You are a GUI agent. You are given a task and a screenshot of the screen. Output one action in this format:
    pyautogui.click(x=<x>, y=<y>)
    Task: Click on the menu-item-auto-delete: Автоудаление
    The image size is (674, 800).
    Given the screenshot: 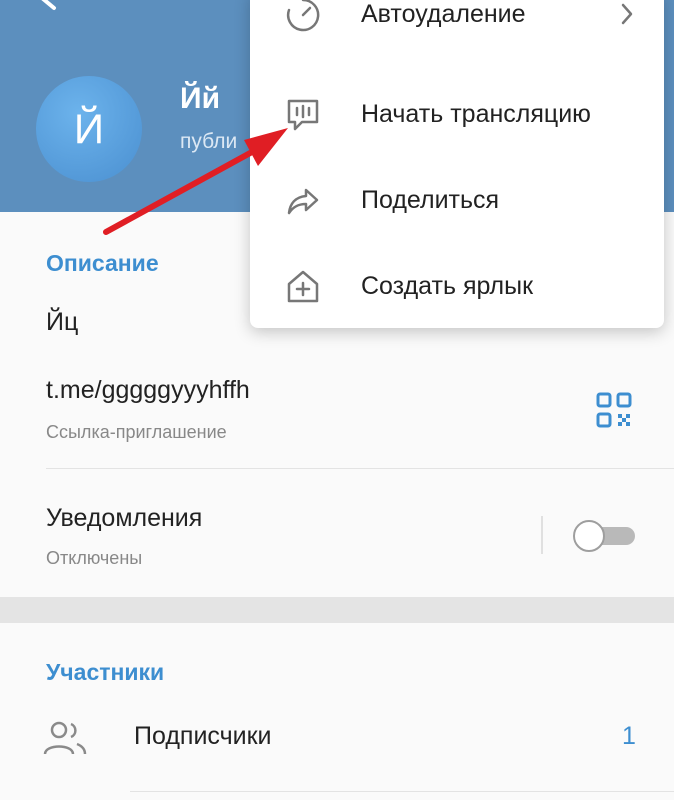 What is the action you would take?
    pyautogui.click(x=457, y=29)
    